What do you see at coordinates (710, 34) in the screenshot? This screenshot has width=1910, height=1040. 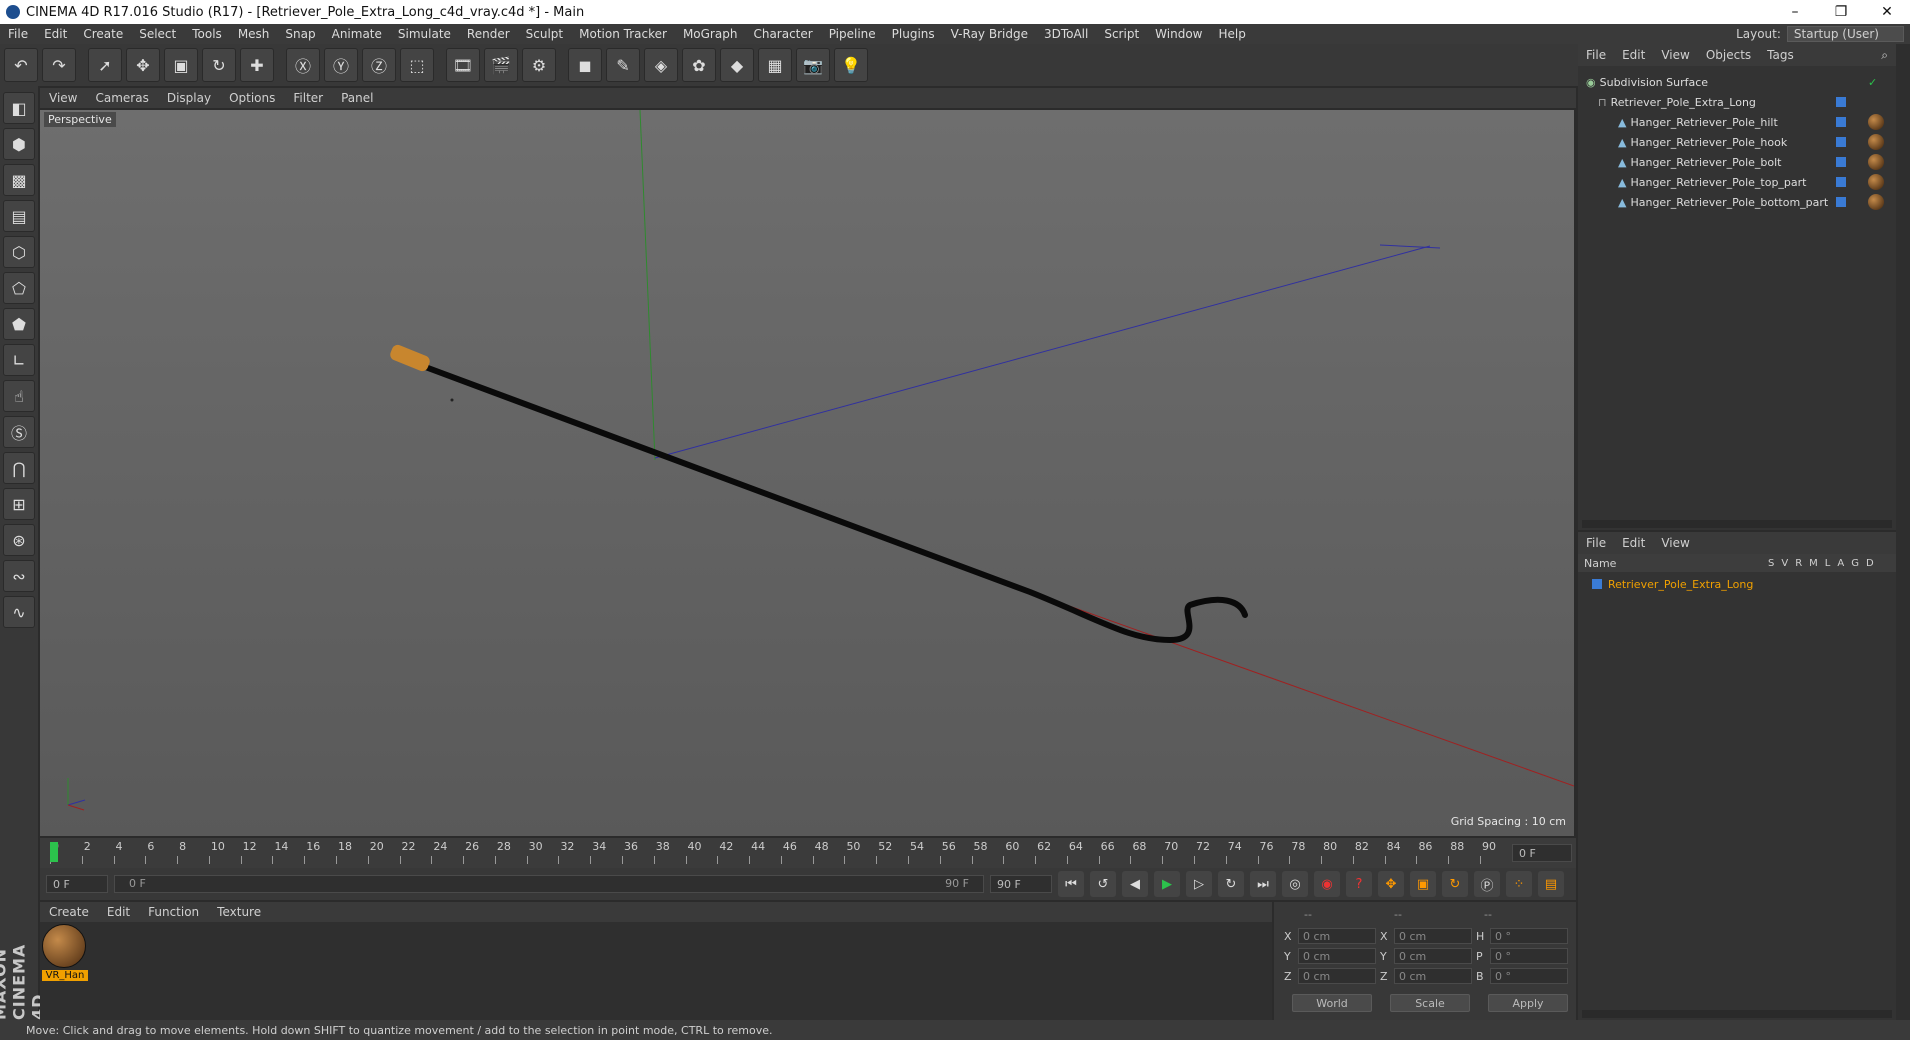 I see `menu-mograph: MoGraph` at bounding box center [710, 34].